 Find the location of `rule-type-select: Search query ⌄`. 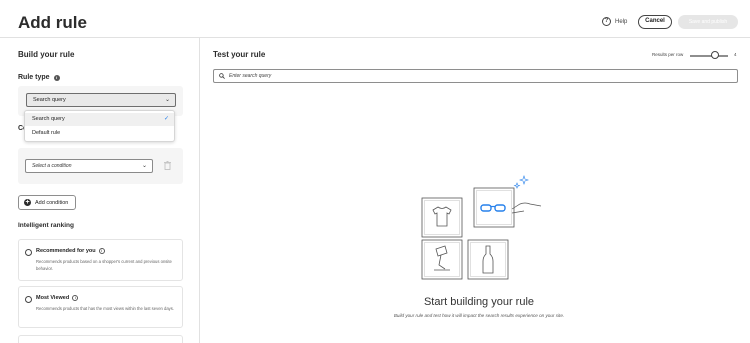

rule-type-select: Search query ⌄ is located at coordinates (101, 100).